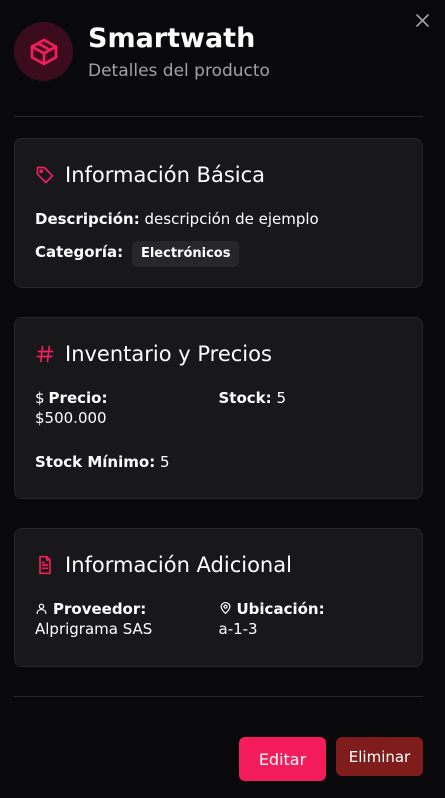 The width and height of the screenshot is (445, 798). Describe the element at coordinates (185, 254) in the screenshot. I see `category-badge: Electrónicos` at that location.